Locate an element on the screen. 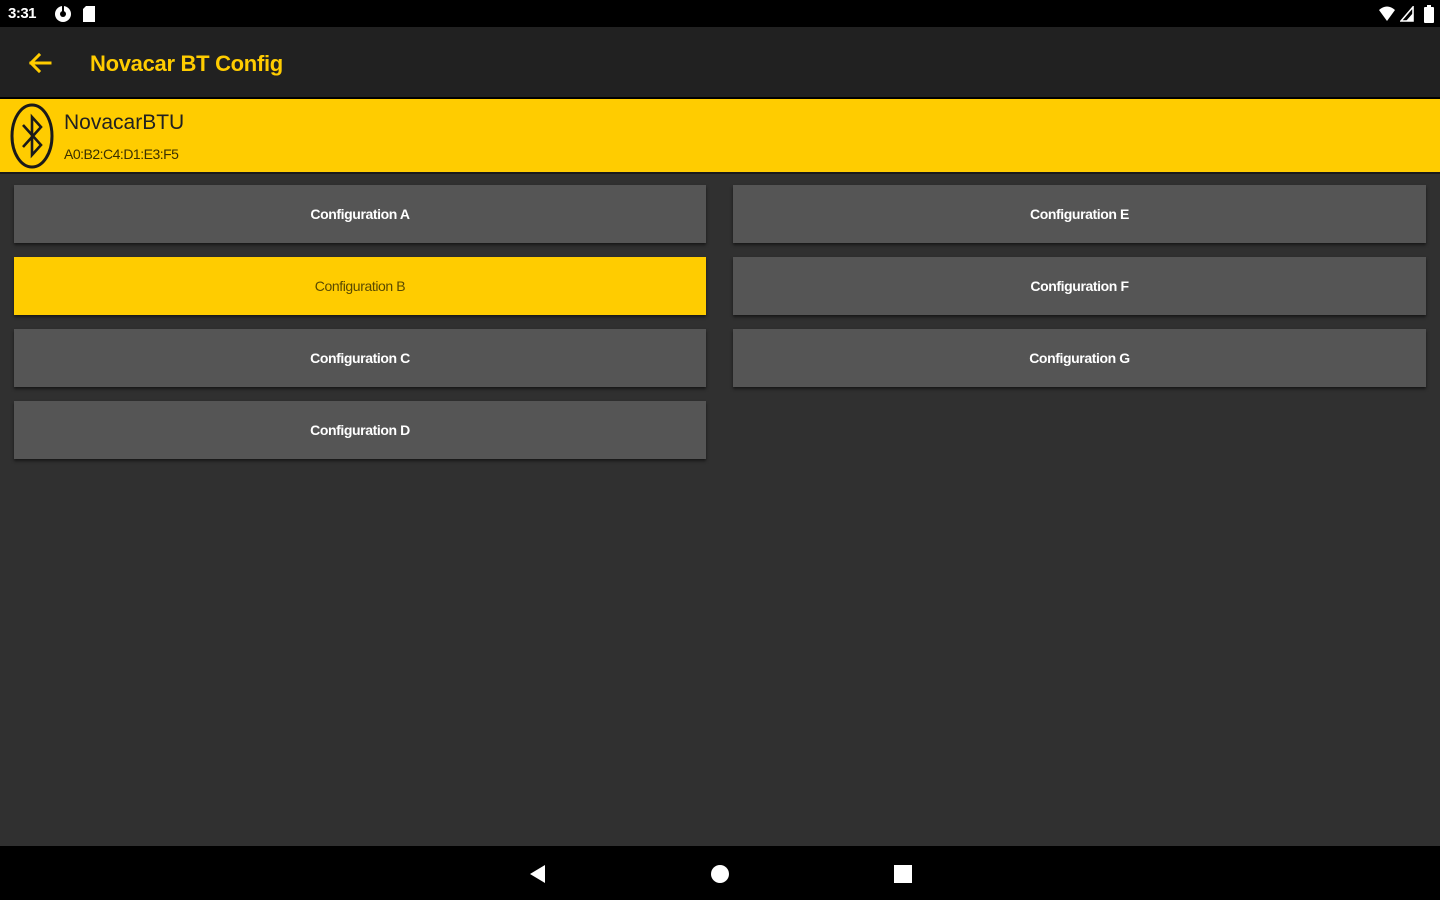 The image size is (1440, 900). bluetooth-icon is located at coordinates (32, 136).